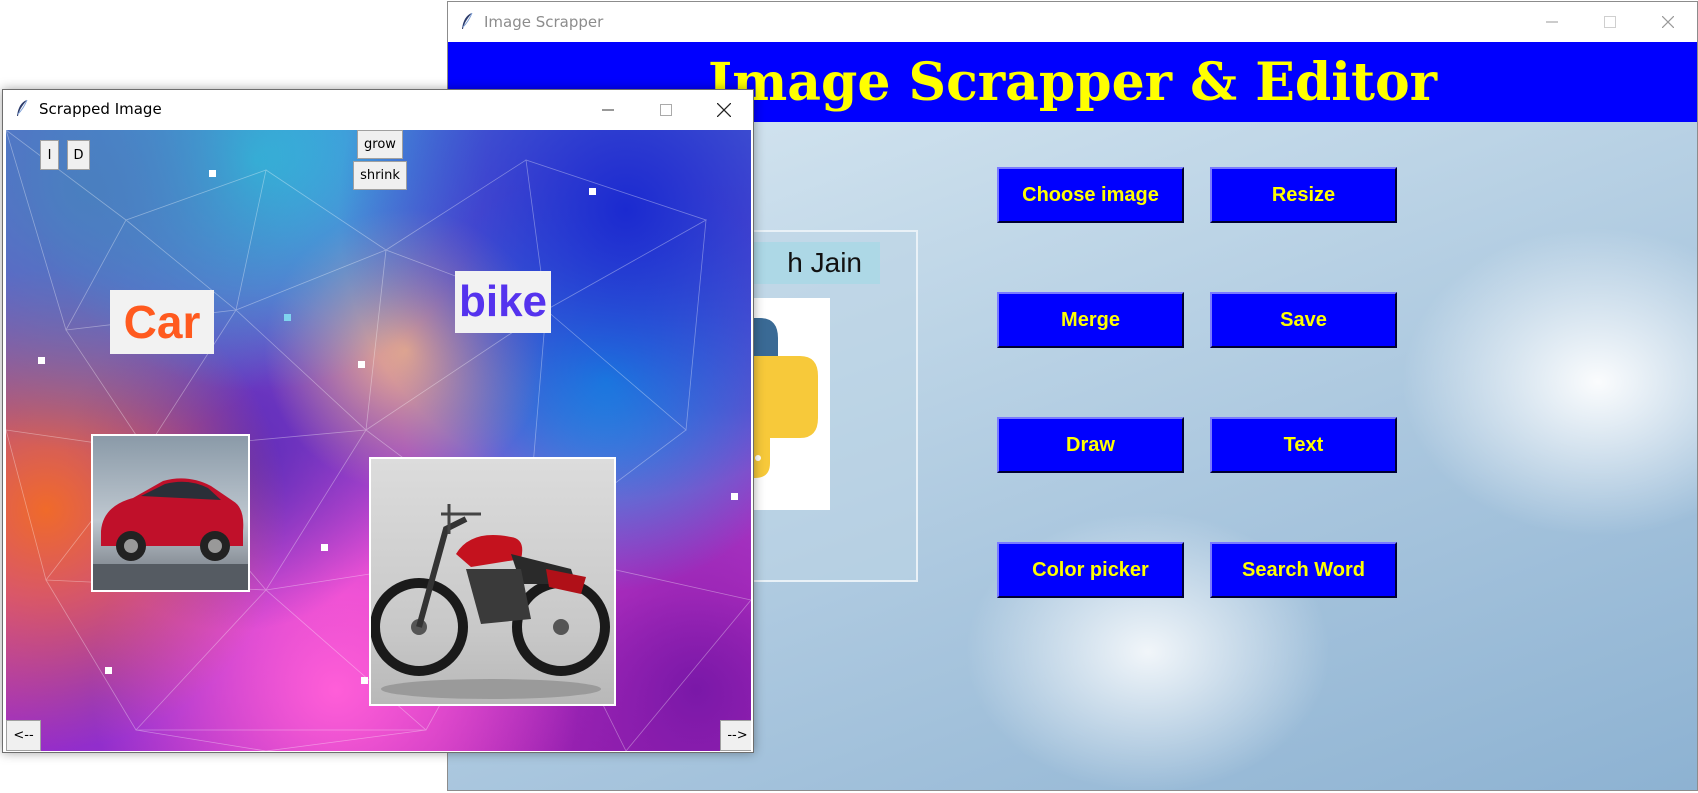 The width and height of the screenshot is (1698, 793). I want to click on search-word-button: Search Word, so click(1303, 570).